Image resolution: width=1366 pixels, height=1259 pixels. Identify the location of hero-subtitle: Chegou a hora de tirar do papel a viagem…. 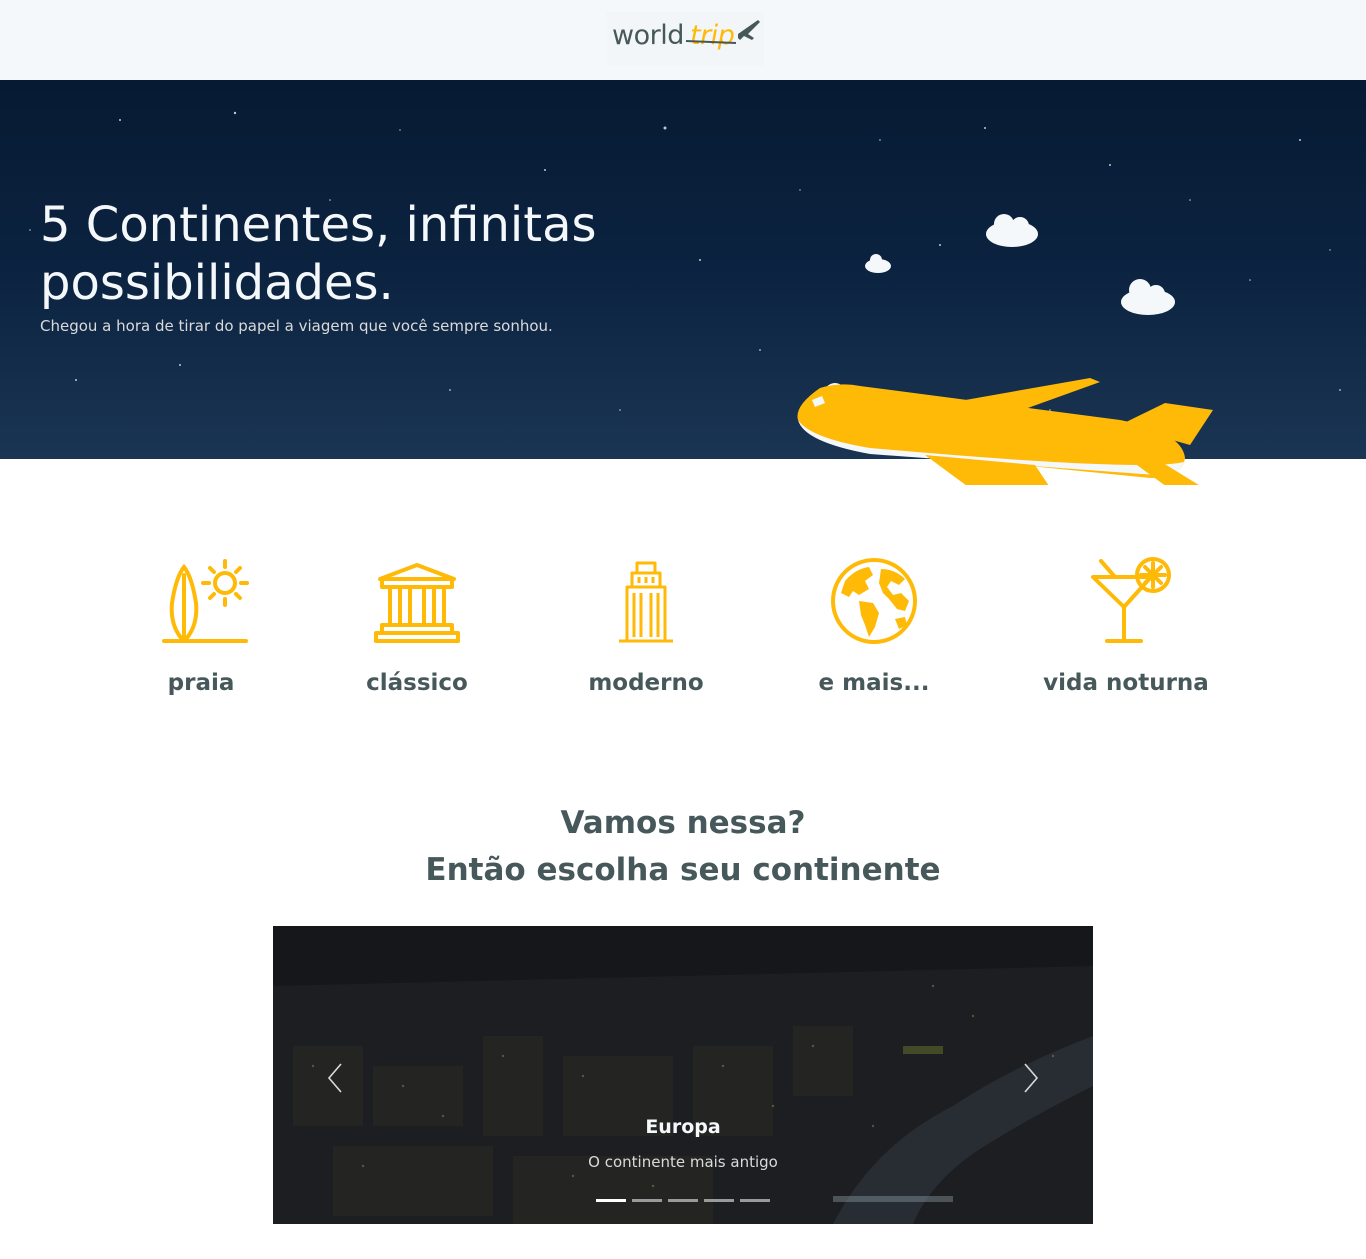
(296, 326).